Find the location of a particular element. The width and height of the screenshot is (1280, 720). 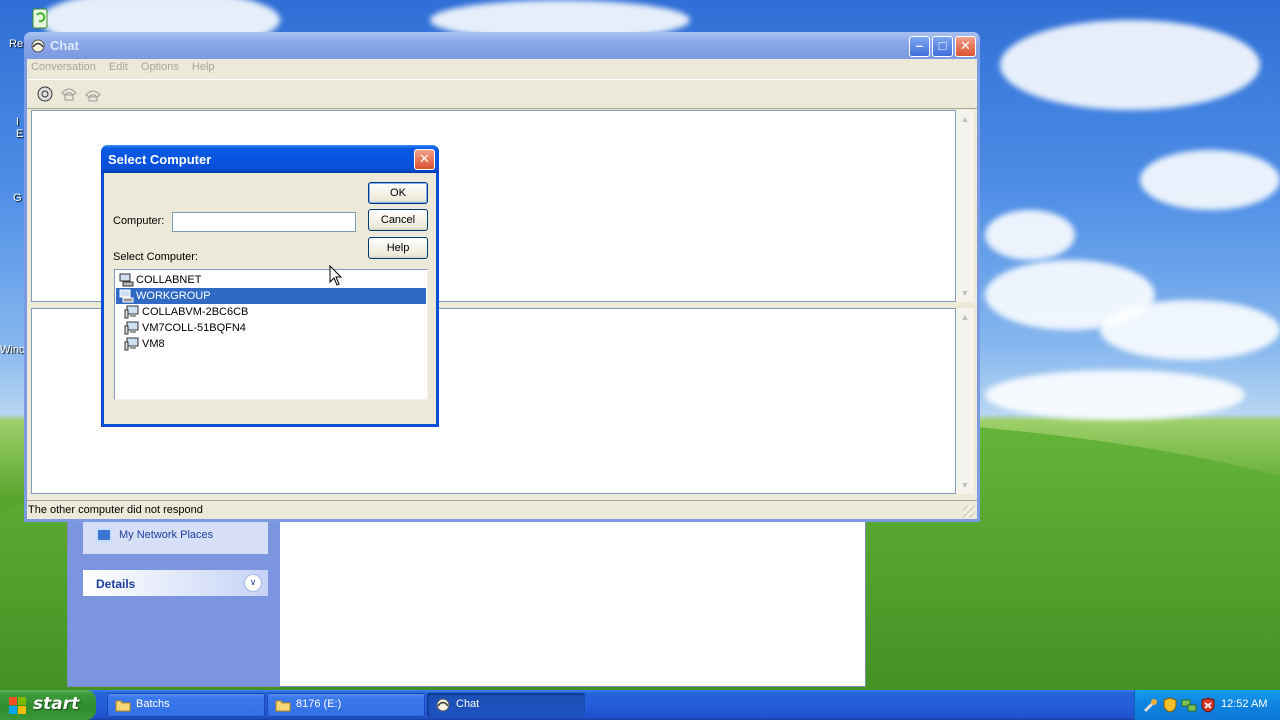

close-button: ✕ is located at coordinates (965, 46).